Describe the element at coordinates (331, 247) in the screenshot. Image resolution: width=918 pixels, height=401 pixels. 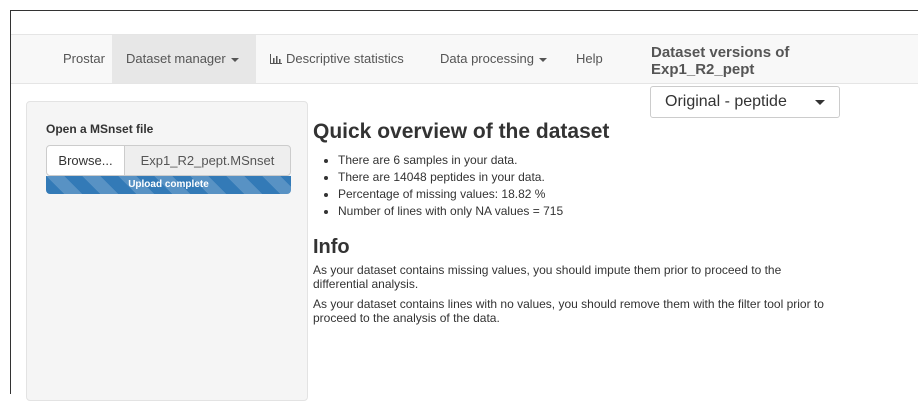
I see `info-title: Info` at that location.